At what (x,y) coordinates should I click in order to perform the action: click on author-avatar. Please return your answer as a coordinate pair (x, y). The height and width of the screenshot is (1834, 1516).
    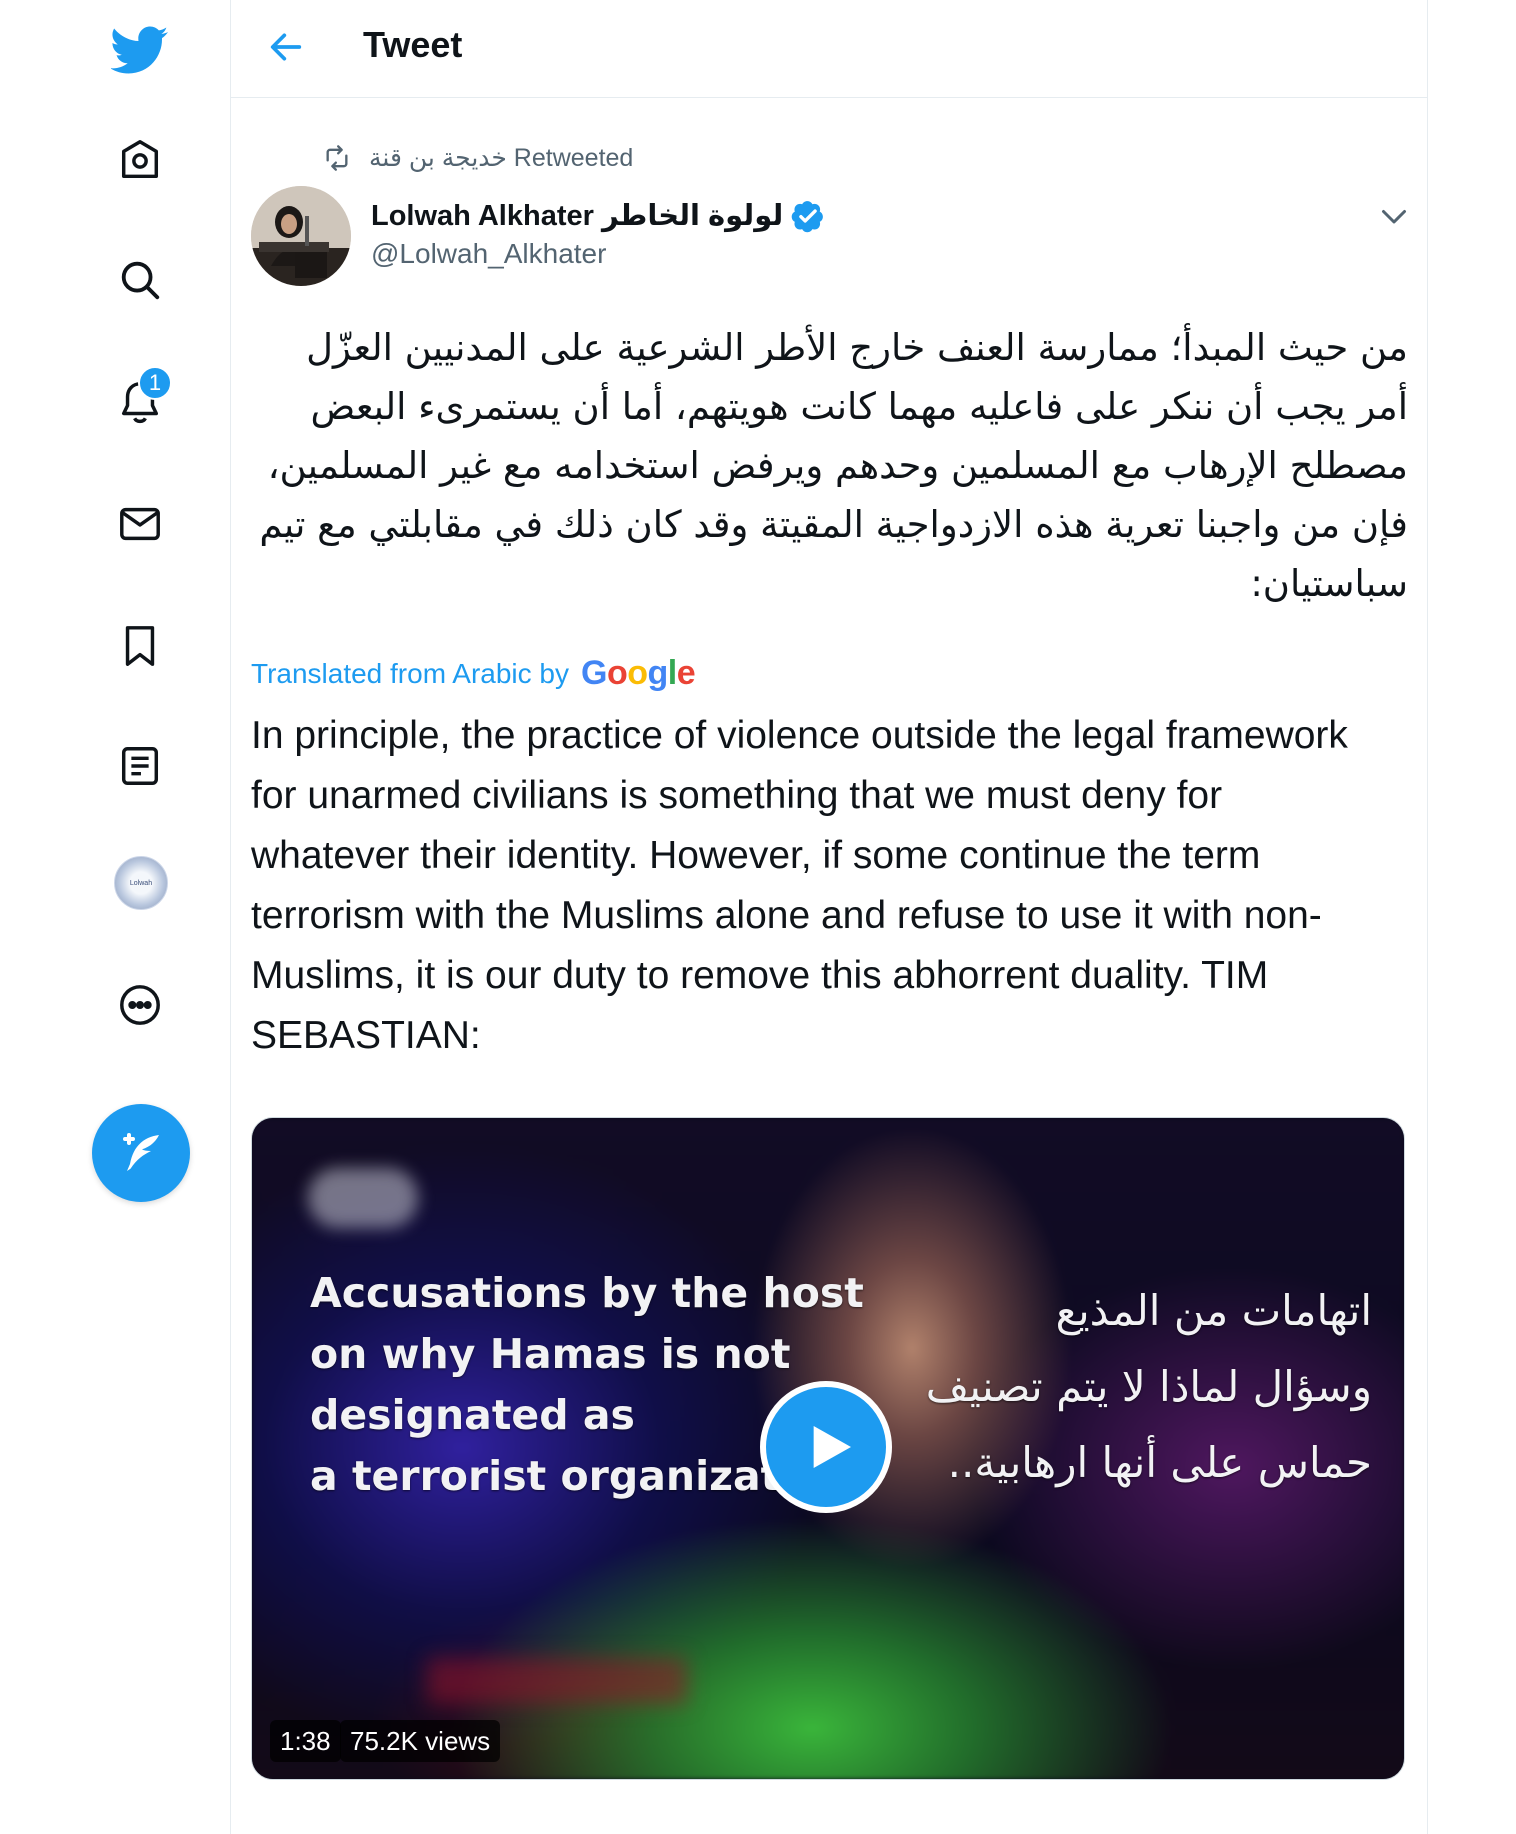
    Looking at the image, I should click on (301, 236).